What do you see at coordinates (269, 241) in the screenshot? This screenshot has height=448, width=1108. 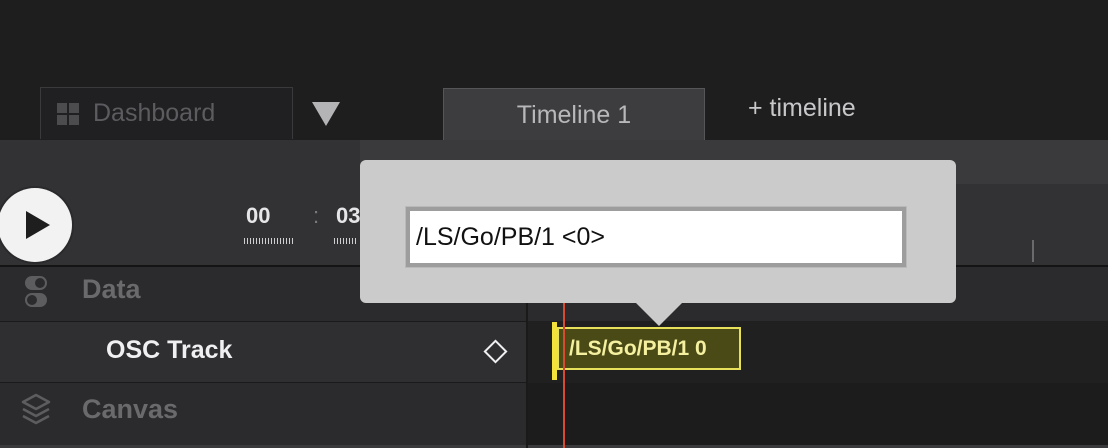 I see `timecode-hours-ticks` at bounding box center [269, 241].